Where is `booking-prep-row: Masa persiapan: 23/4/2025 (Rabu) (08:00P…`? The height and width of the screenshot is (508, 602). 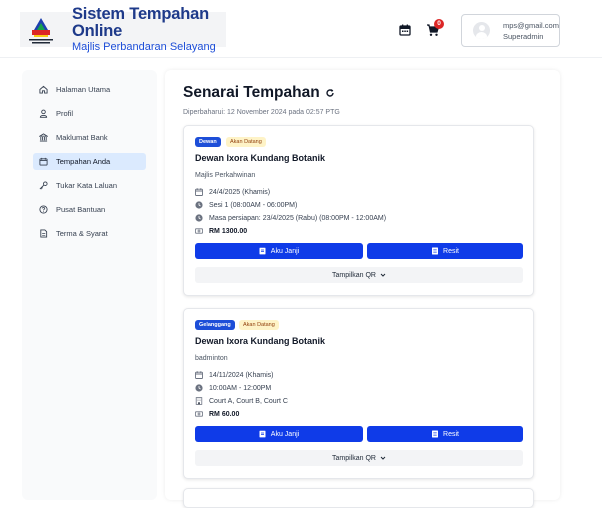 booking-prep-row: Masa persiapan: 23/4/2025 (Rabu) (08:00P… is located at coordinates (290, 218).